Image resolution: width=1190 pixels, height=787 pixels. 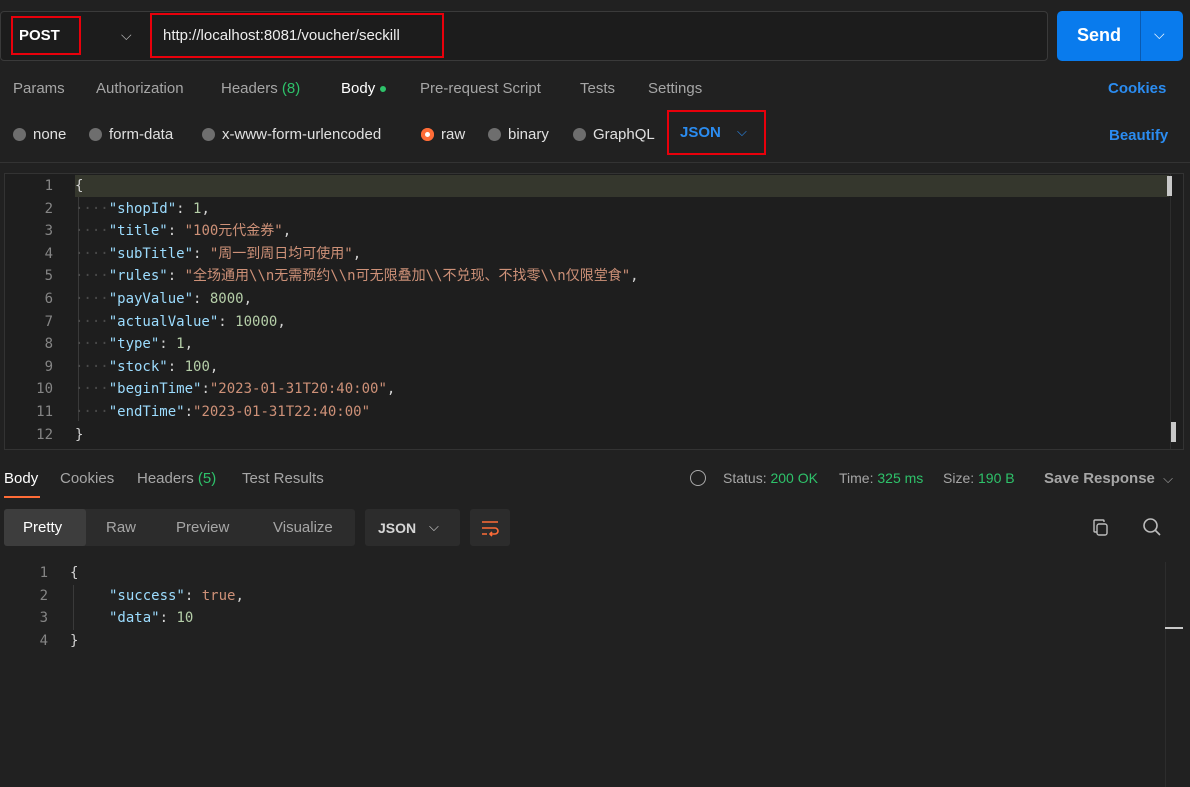 What do you see at coordinates (202, 527) in the screenshot?
I see `view-preview: Preview` at bounding box center [202, 527].